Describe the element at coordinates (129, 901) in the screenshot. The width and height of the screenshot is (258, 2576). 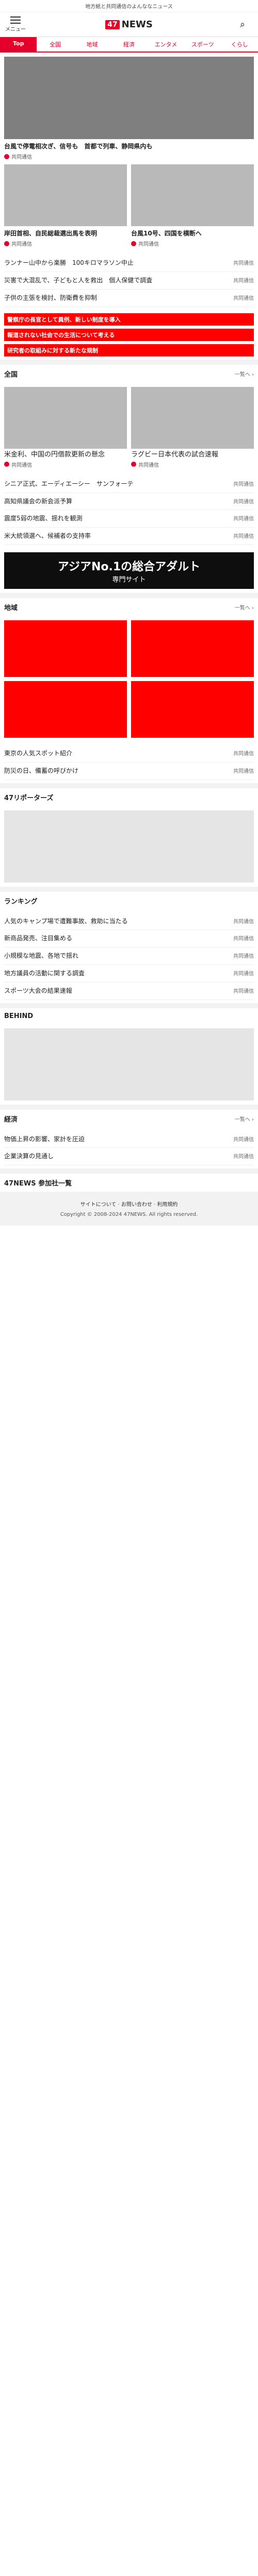
I see `section-title-ranking: ランキング` at that location.